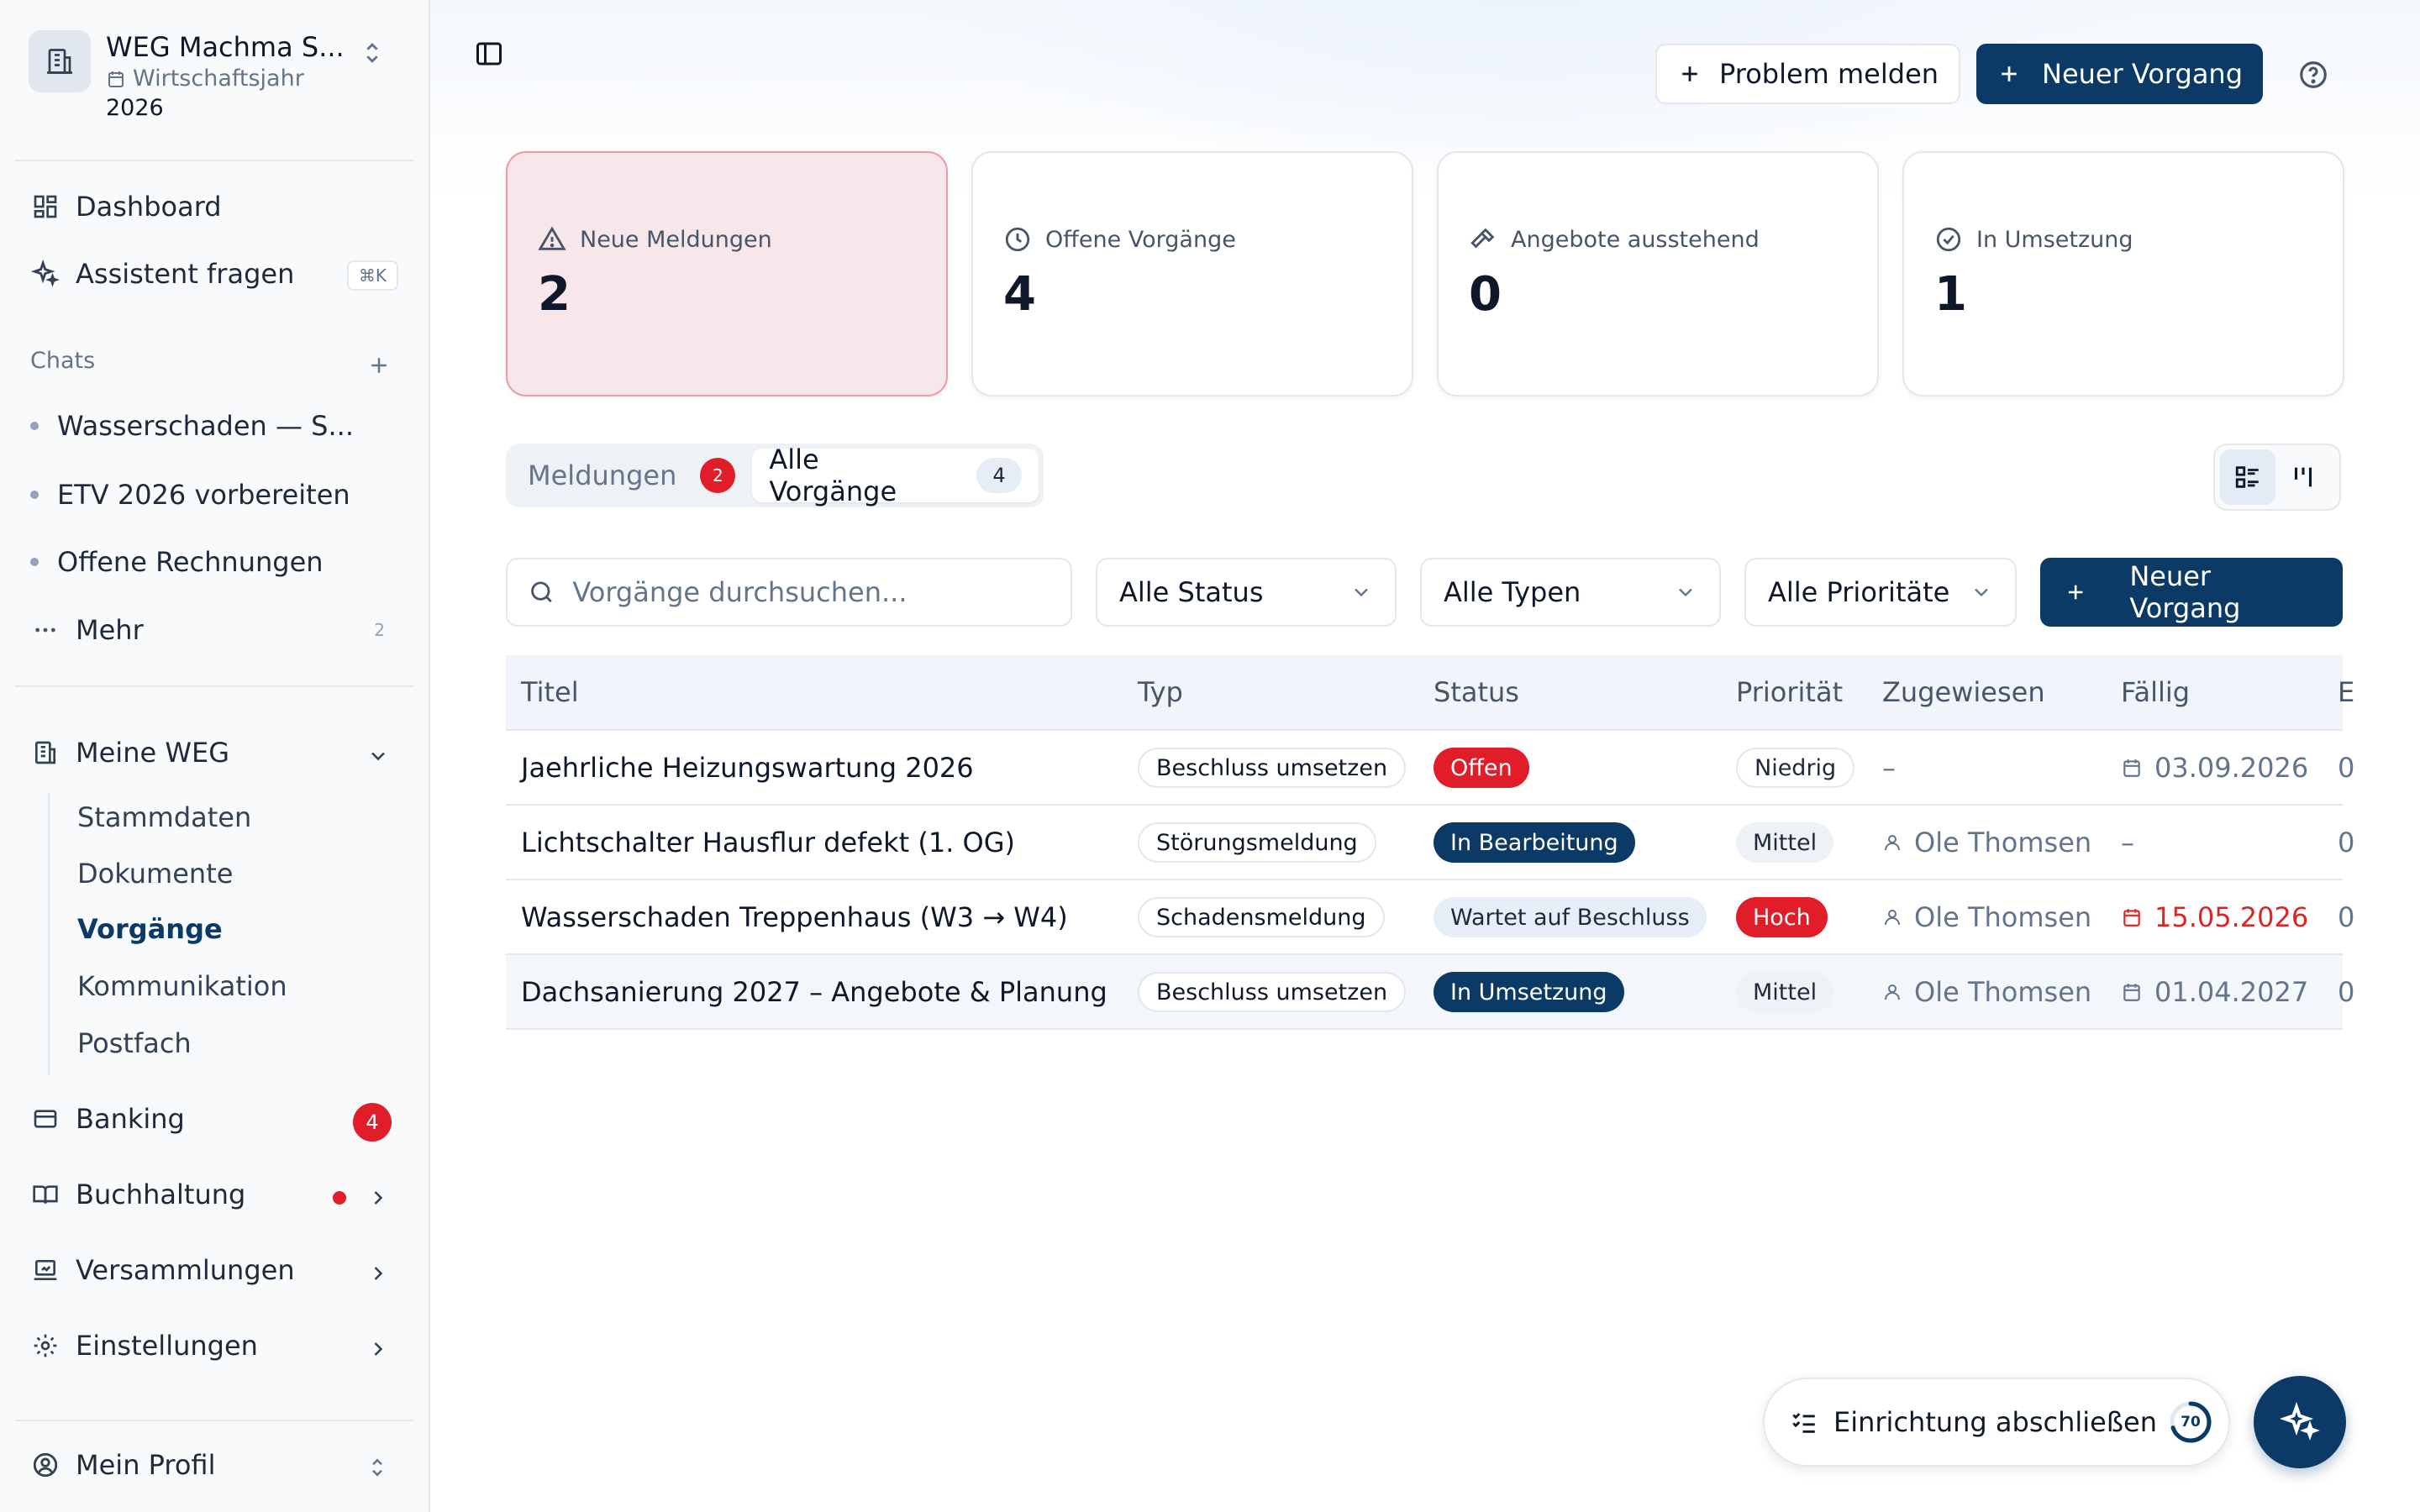 This screenshot has height=1512, width=2420. I want to click on new-chat-plus-icon, so click(379, 367).